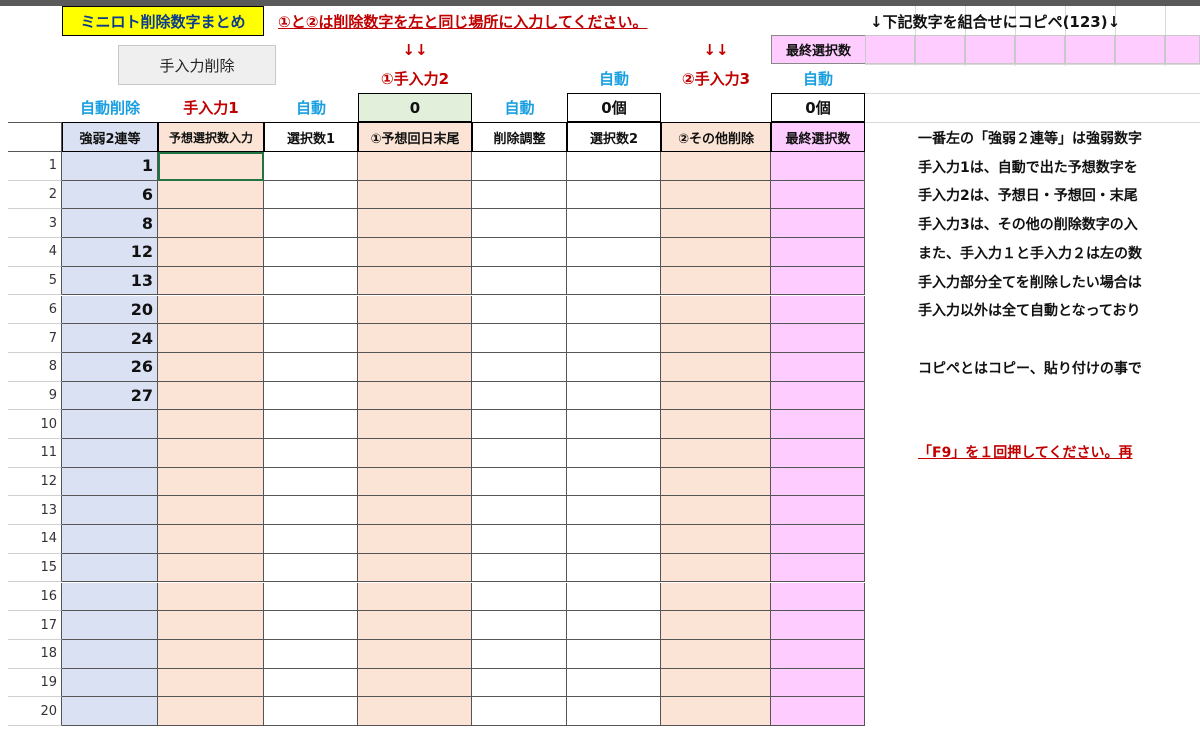 This screenshot has width=1200, height=735. What do you see at coordinates (110, 338) in the screenshot?
I see `strong-weak-cell: 24` at bounding box center [110, 338].